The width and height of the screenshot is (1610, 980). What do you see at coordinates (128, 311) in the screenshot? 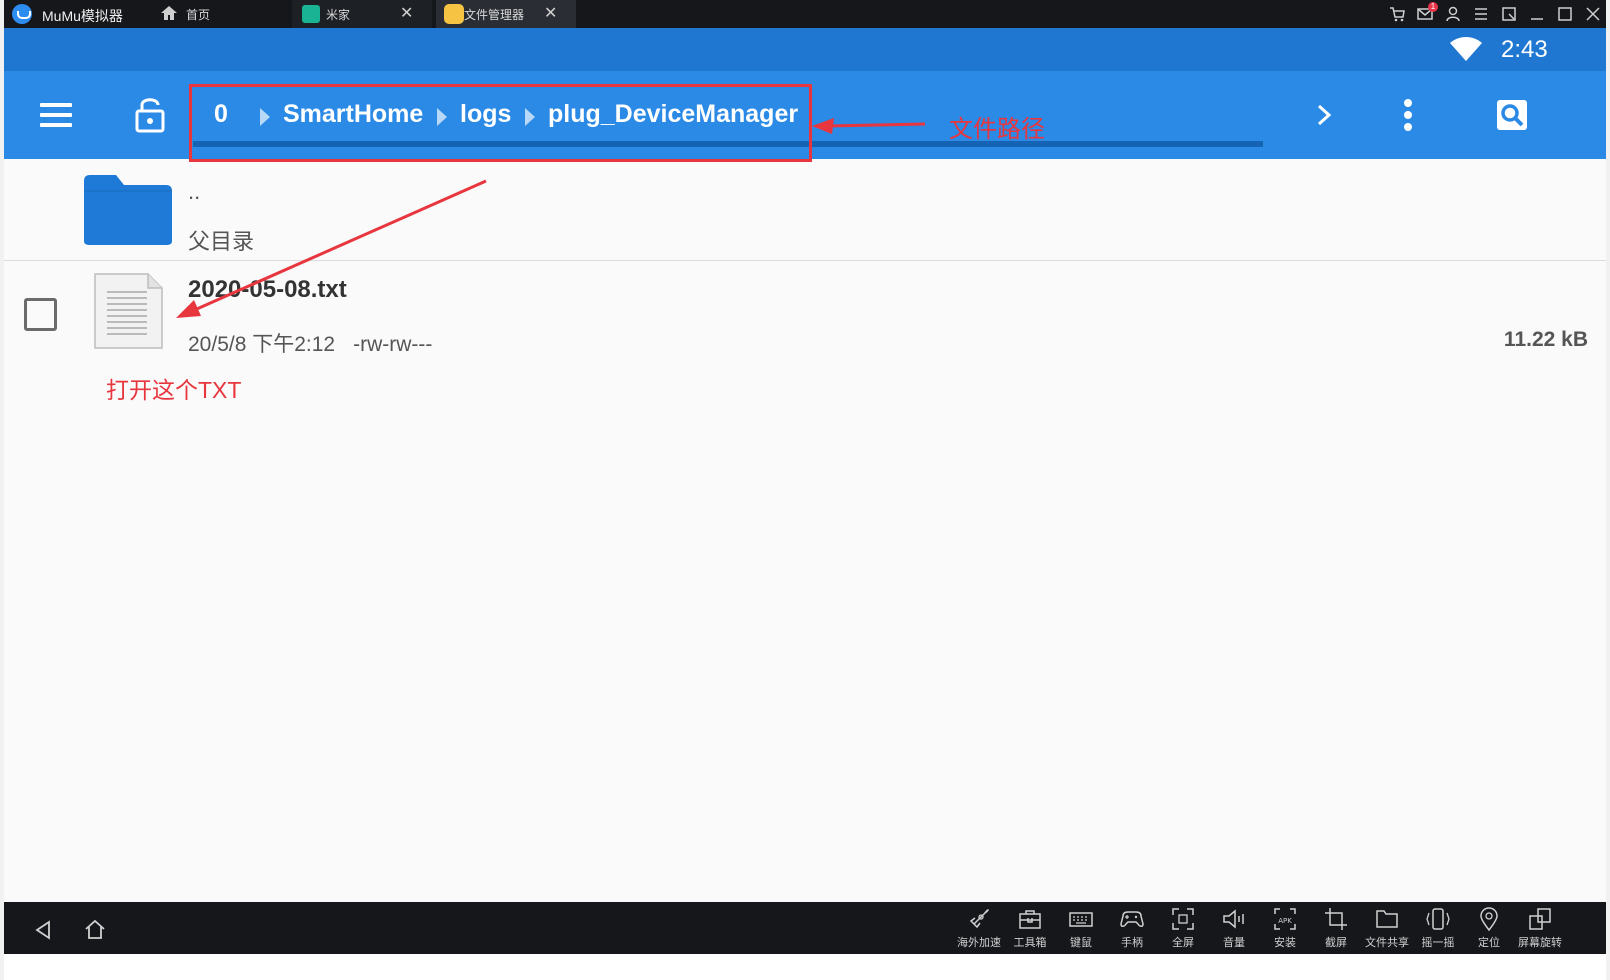
I see `text-file-icon` at bounding box center [128, 311].